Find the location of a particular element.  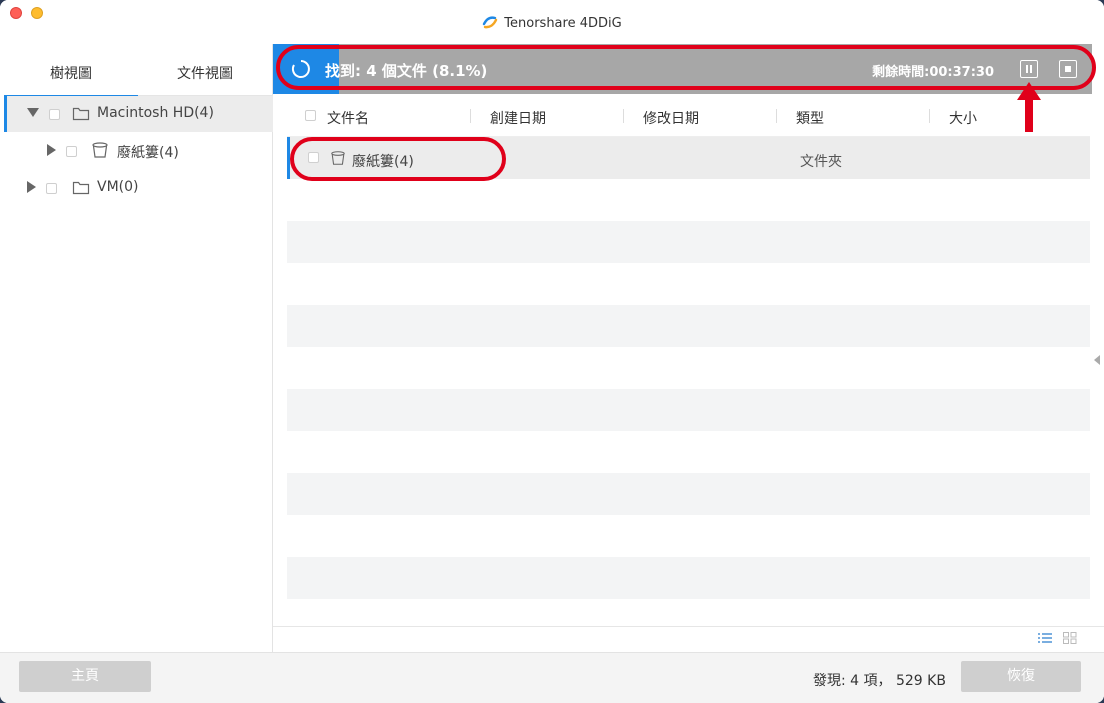

row-file-type: 文件夾 is located at coordinates (821, 162).